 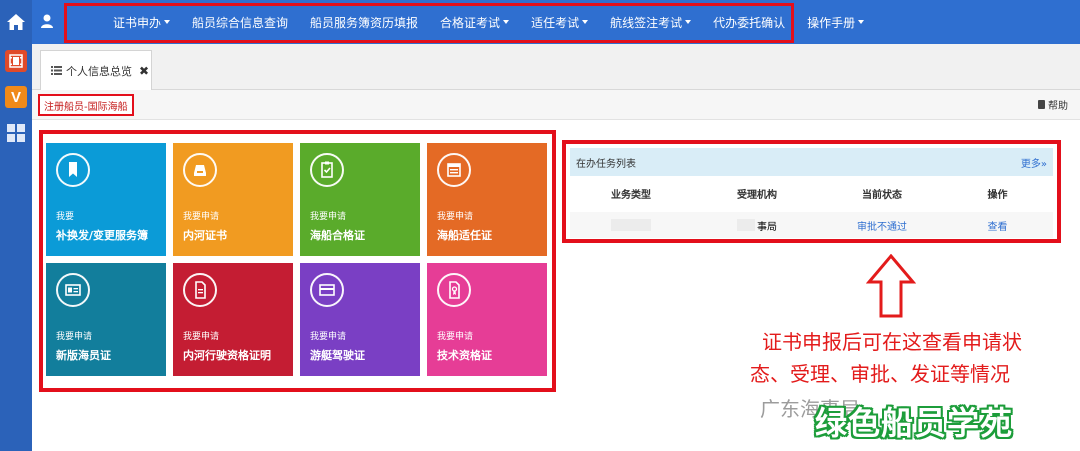 I want to click on column-header: 当前状态, so click(x=882, y=195).